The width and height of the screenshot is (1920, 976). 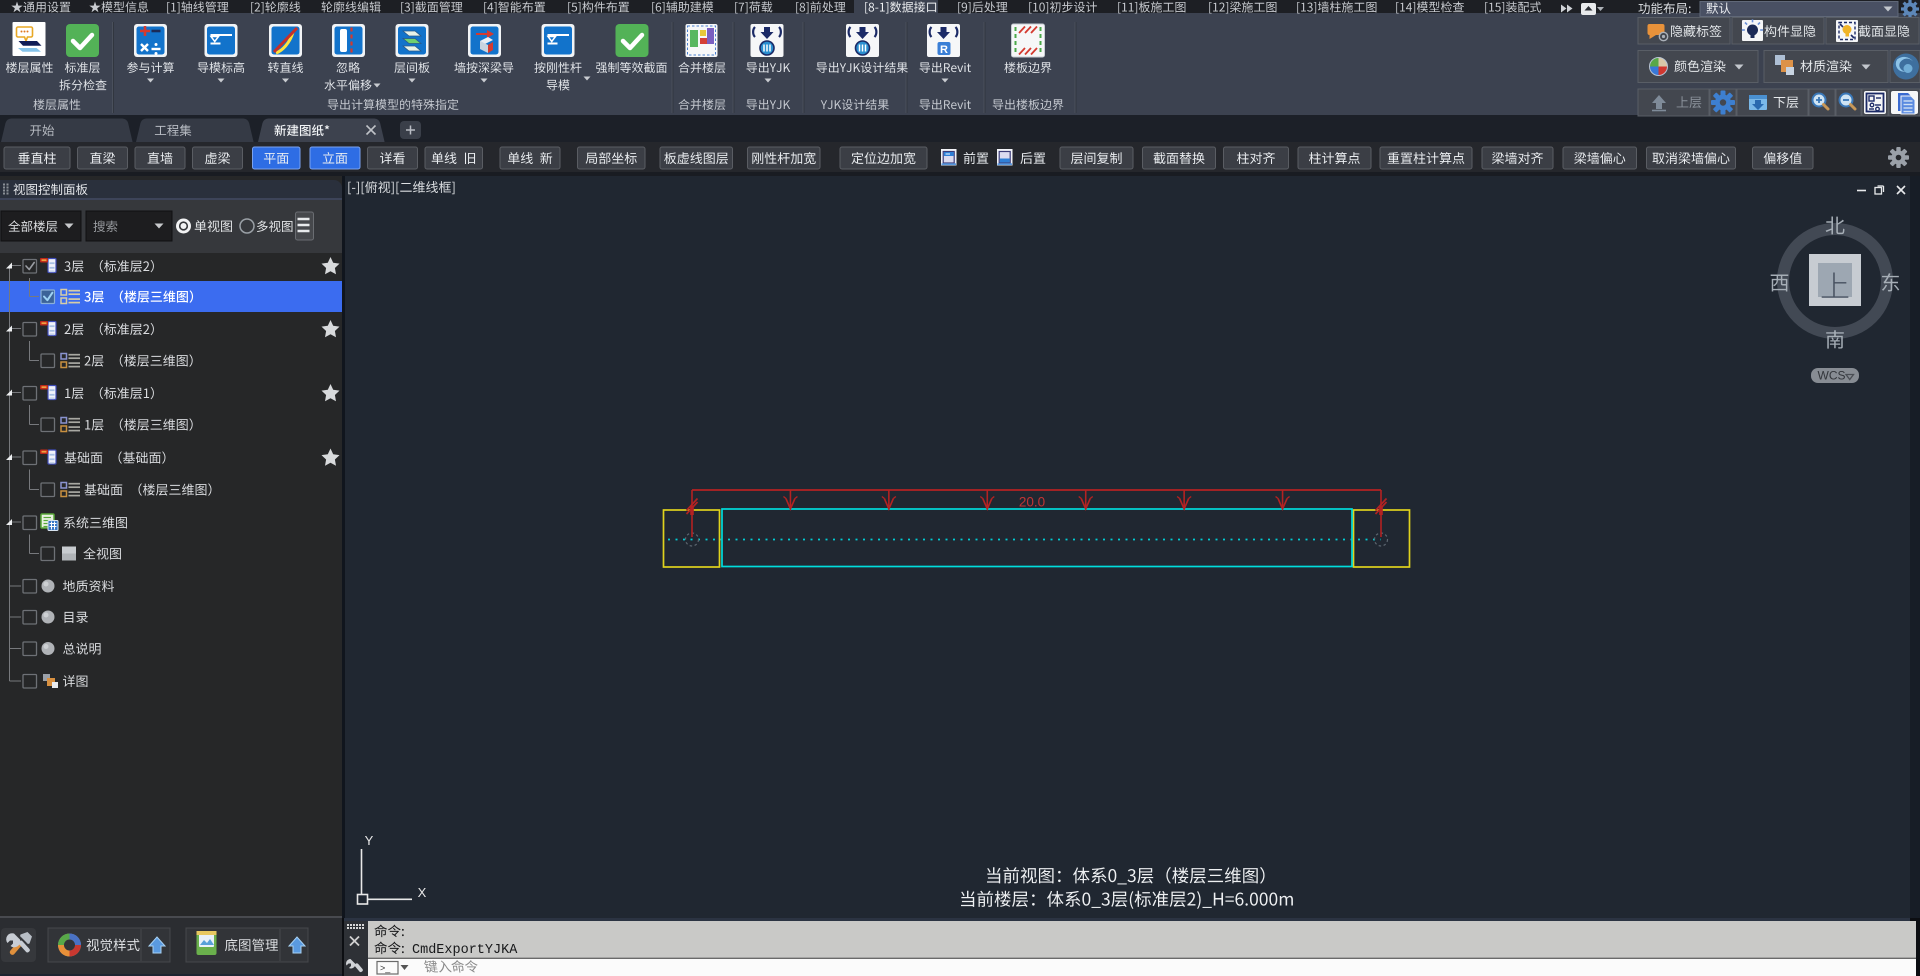 I want to click on svg-text: R, so click(x=944, y=50).